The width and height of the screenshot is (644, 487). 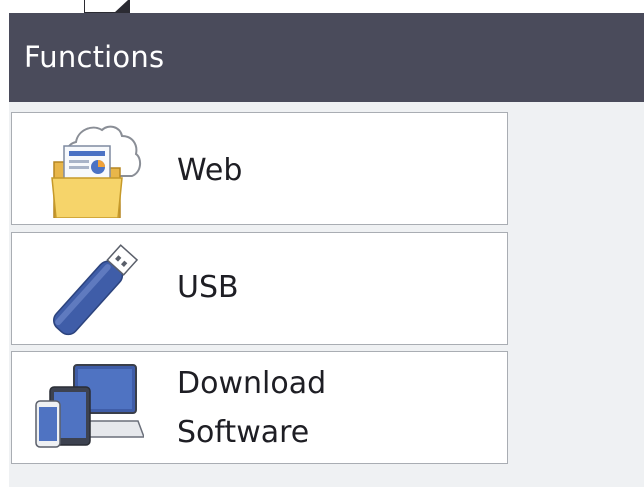 What do you see at coordinates (96, 171) in the screenshot?
I see `web-cloud-folder-icon` at bounding box center [96, 171].